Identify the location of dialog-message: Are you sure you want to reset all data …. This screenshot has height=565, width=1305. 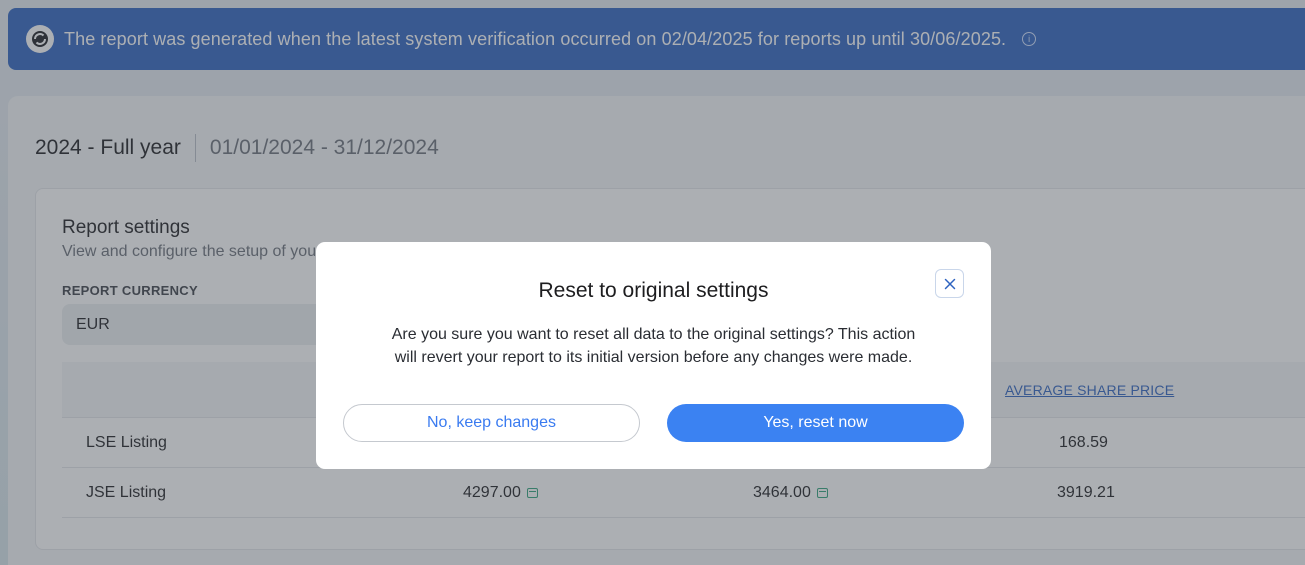
(653, 346).